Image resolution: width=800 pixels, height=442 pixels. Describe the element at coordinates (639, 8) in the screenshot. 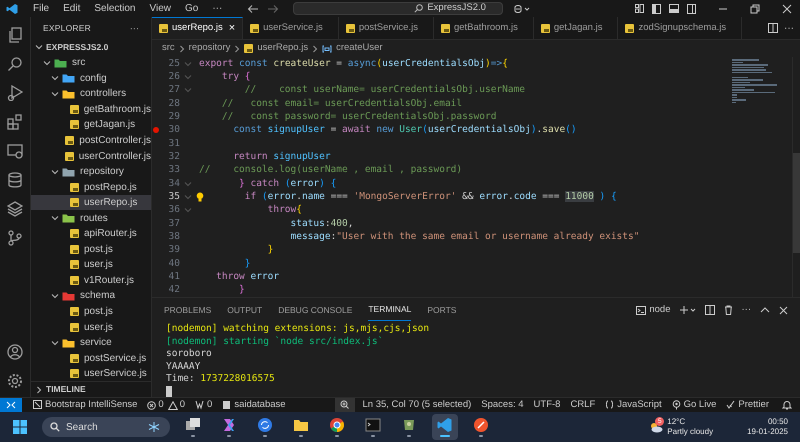

I see `customize-layout-icon` at that location.